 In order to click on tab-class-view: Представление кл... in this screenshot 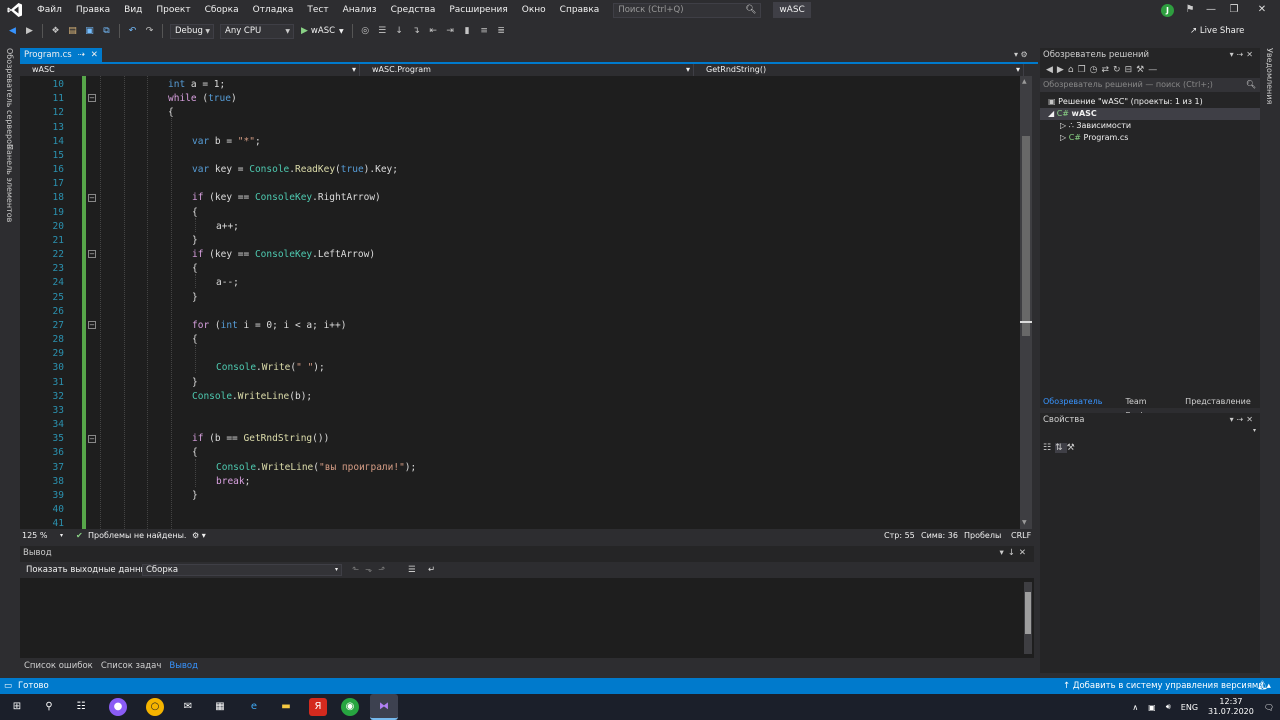, I will do `click(1222, 407)`.